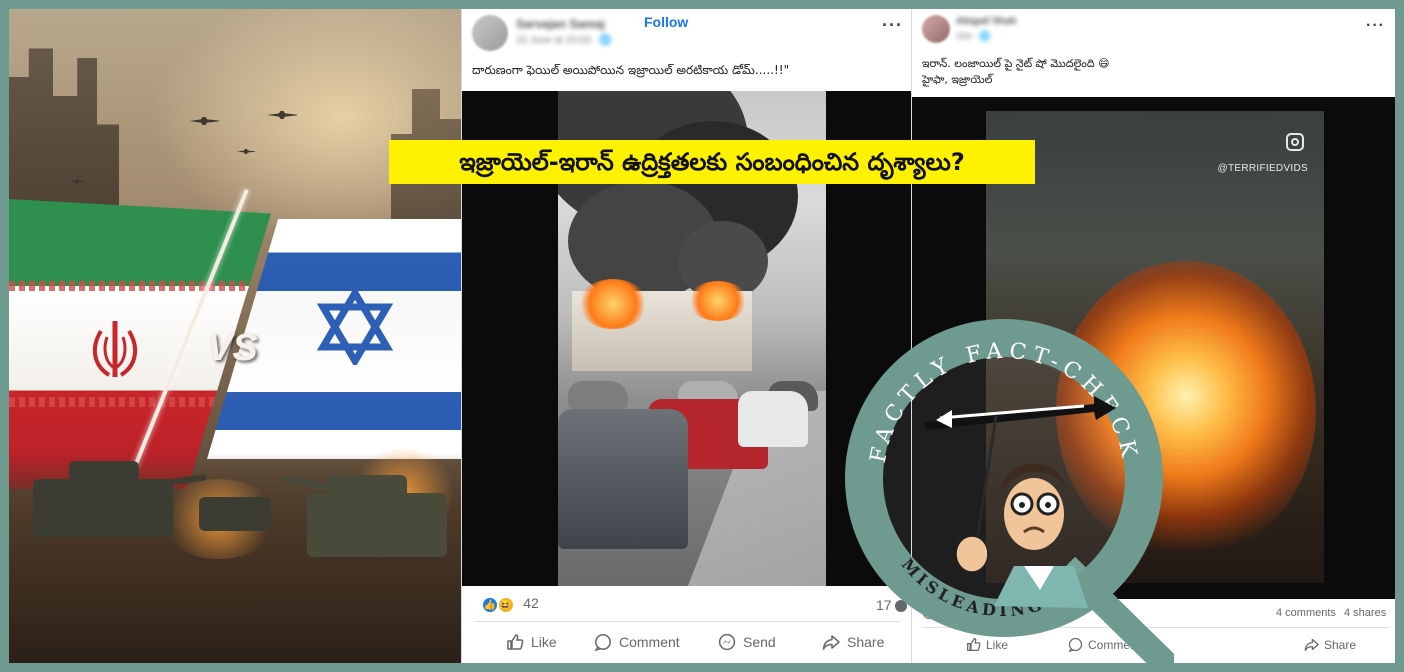  Describe the element at coordinates (773, 419) in the screenshot. I see `white-car` at that location.